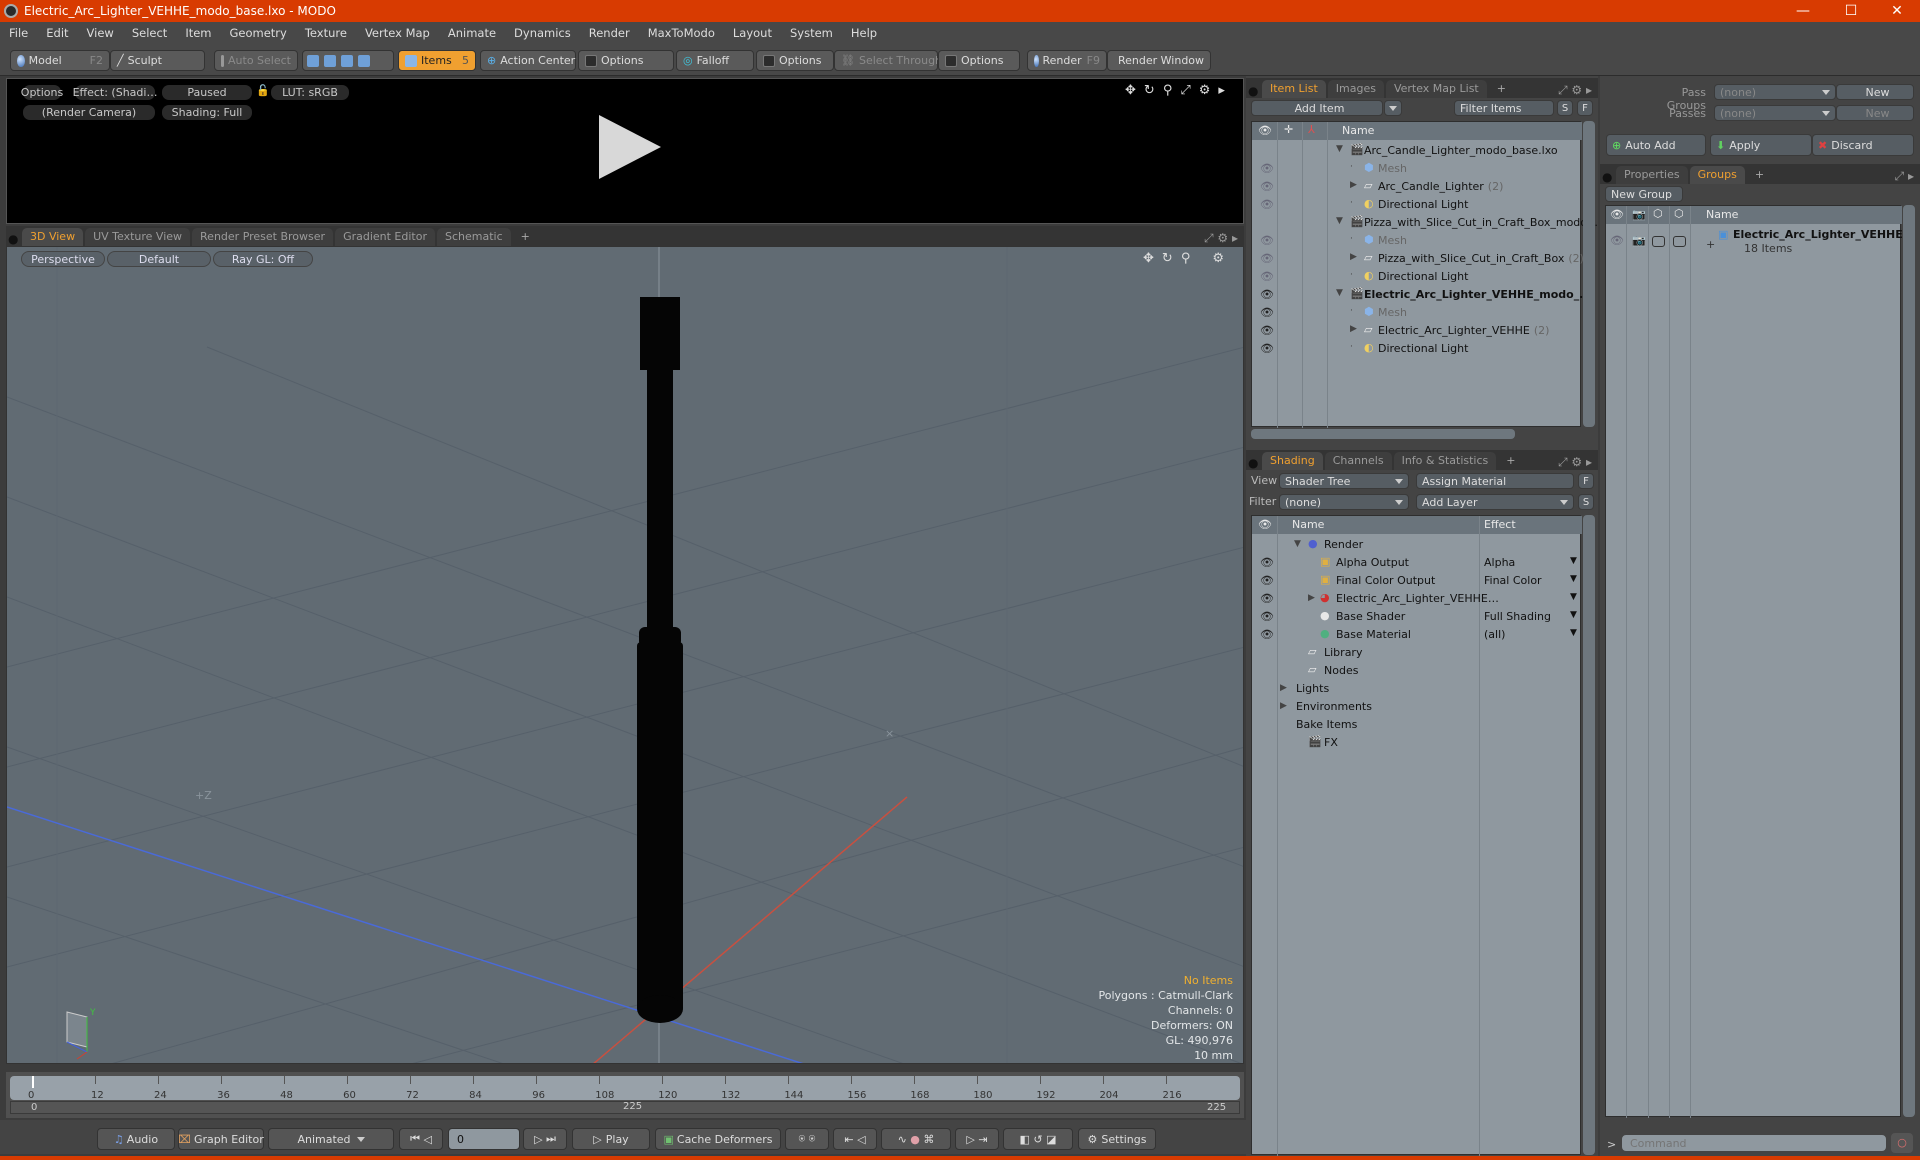 This screenshot has height=1160, width=1920. What do you see at coordinates (1417, 205) in the screenshot?
I see `item-row: 👁 · ◐ Directional Light` at bounding box center [1417, 205].